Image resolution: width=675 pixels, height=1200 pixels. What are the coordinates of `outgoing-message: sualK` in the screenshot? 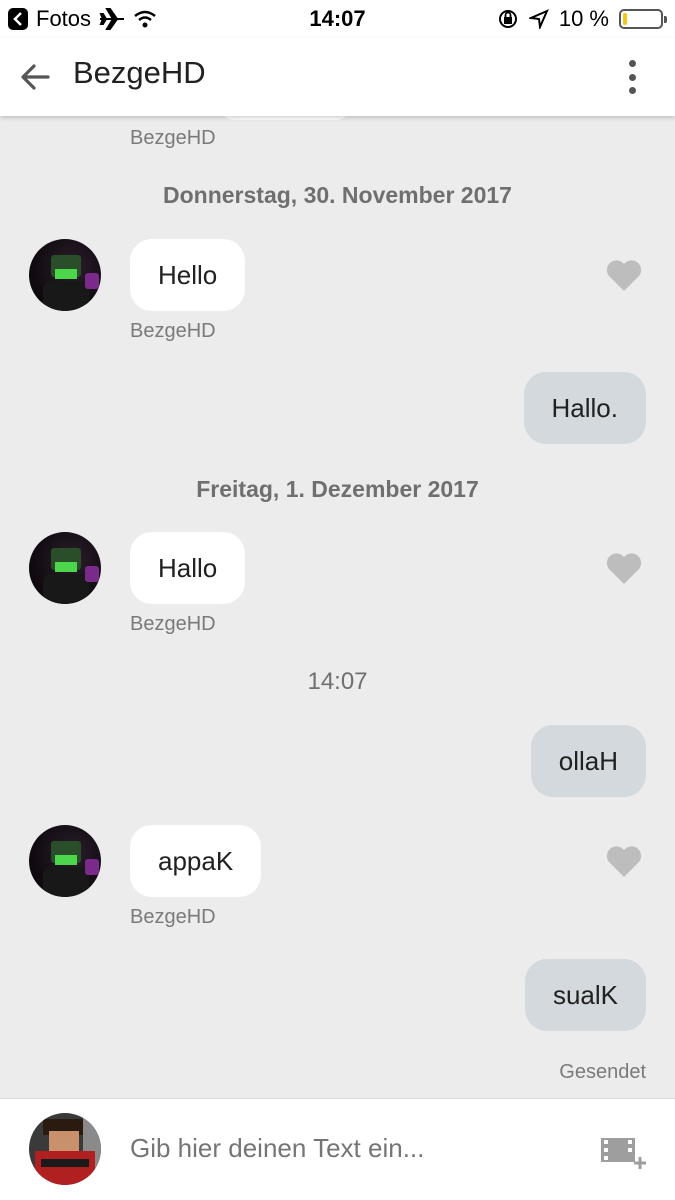 It's located at (585, 995).